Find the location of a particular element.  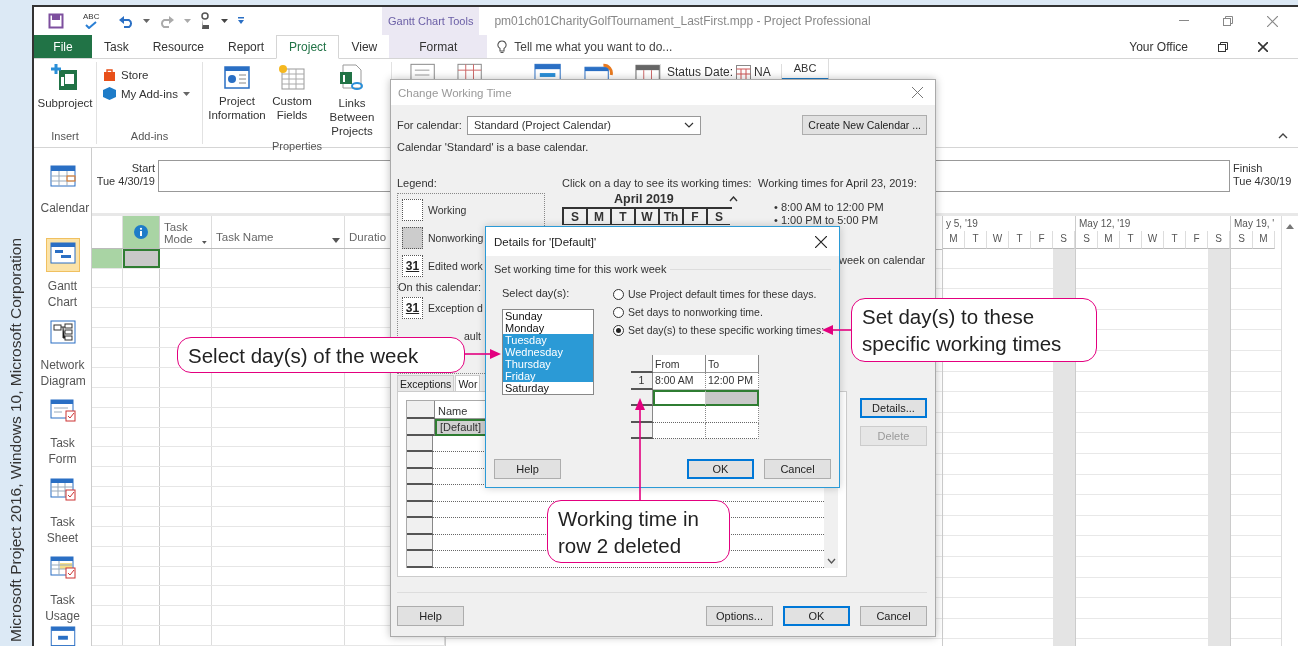

callout-tooltip: Set day(s) to these specific working times is located at coordinates (974, 330).